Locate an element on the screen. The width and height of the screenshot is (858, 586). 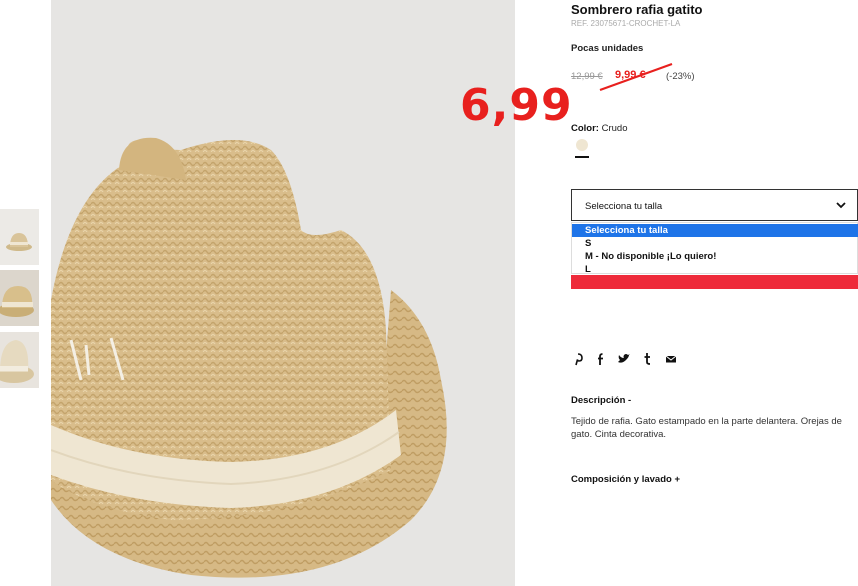
old-price: 12,99 € is located at coordinates (587, 76).